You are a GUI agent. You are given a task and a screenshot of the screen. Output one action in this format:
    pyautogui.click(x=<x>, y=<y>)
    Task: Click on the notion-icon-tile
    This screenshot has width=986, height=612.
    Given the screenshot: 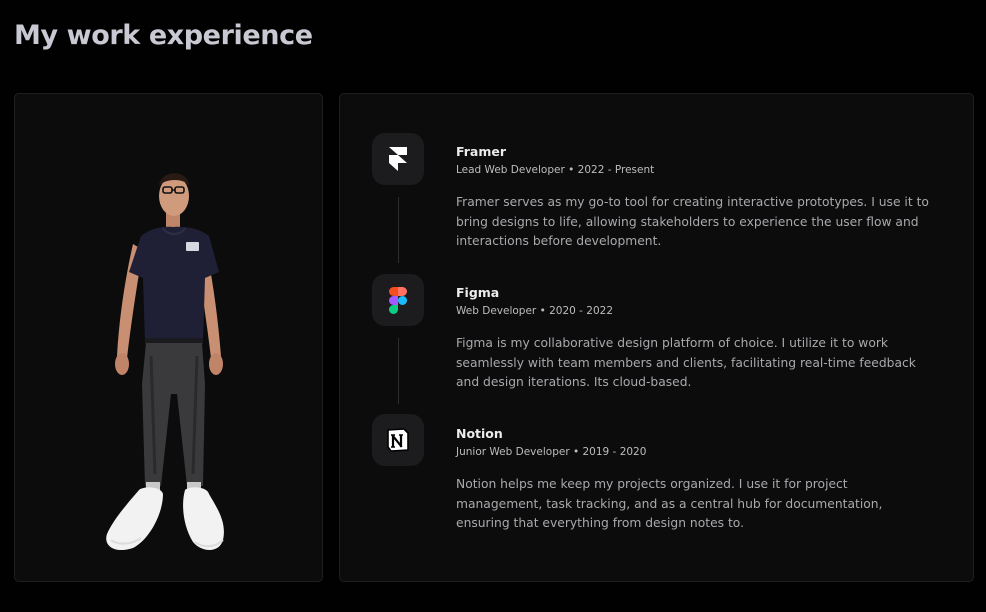 What is the action you would take?
    pyautogui.click(x=398, y=440)
    